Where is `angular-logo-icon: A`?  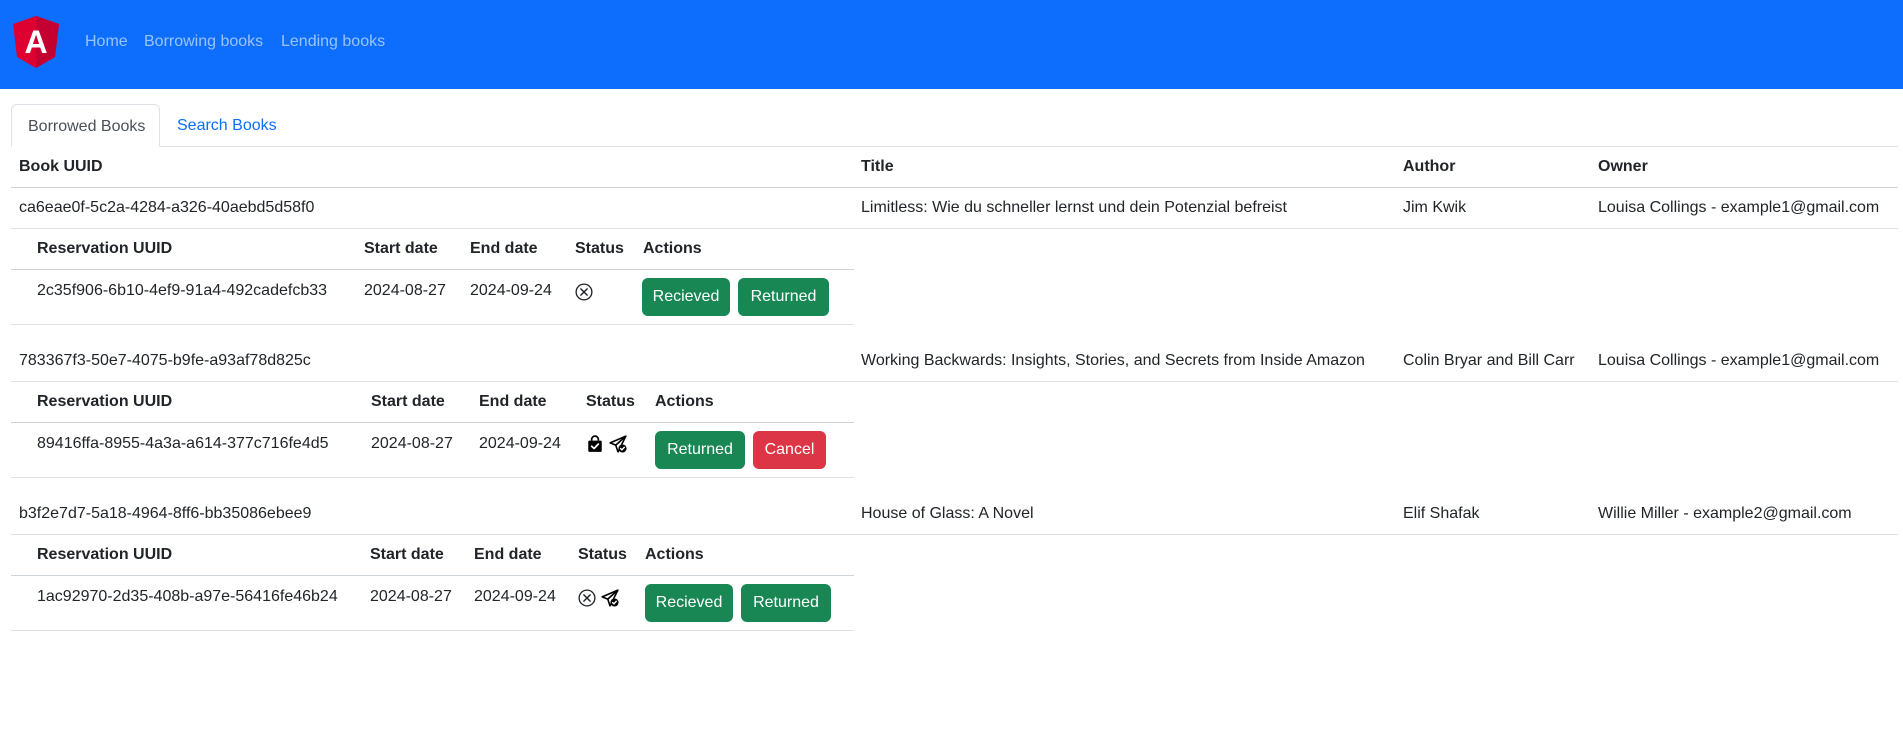 angular-logo-icon: A is located at coordinates (36, 42).